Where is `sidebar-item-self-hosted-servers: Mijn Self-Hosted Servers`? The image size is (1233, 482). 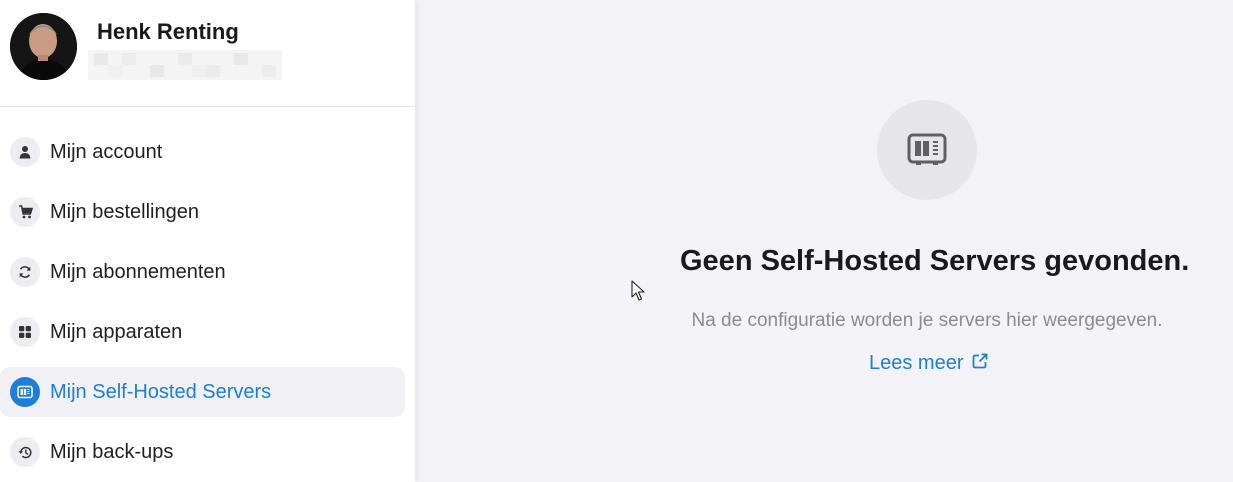 sidebar-item-self-hosted-servers: Mijn Self-Hosted Servers is located at coordinates (202, 392).